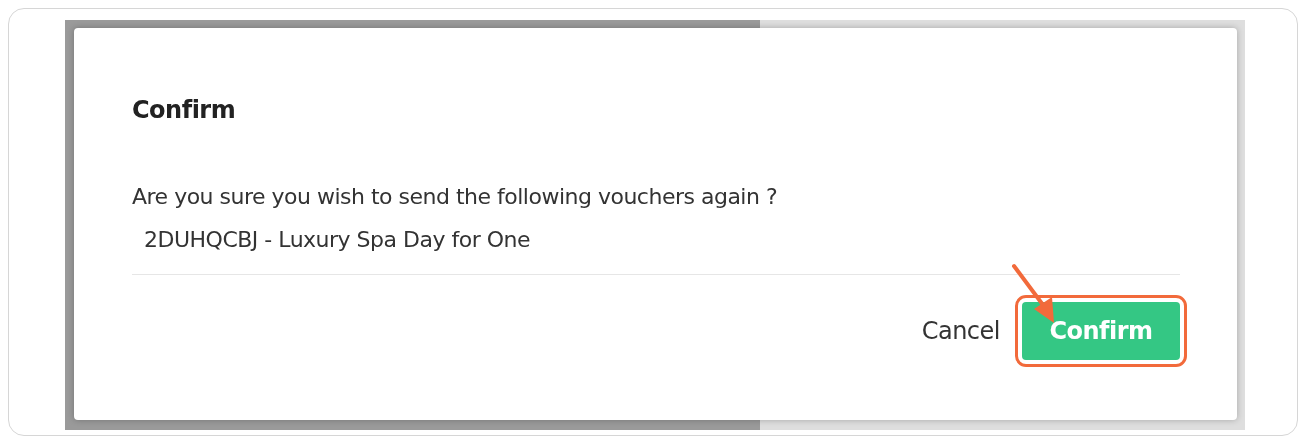 This screenshot has width=1303, height=438. I want to click on cancel-button: Cancel, so click(960, 331).